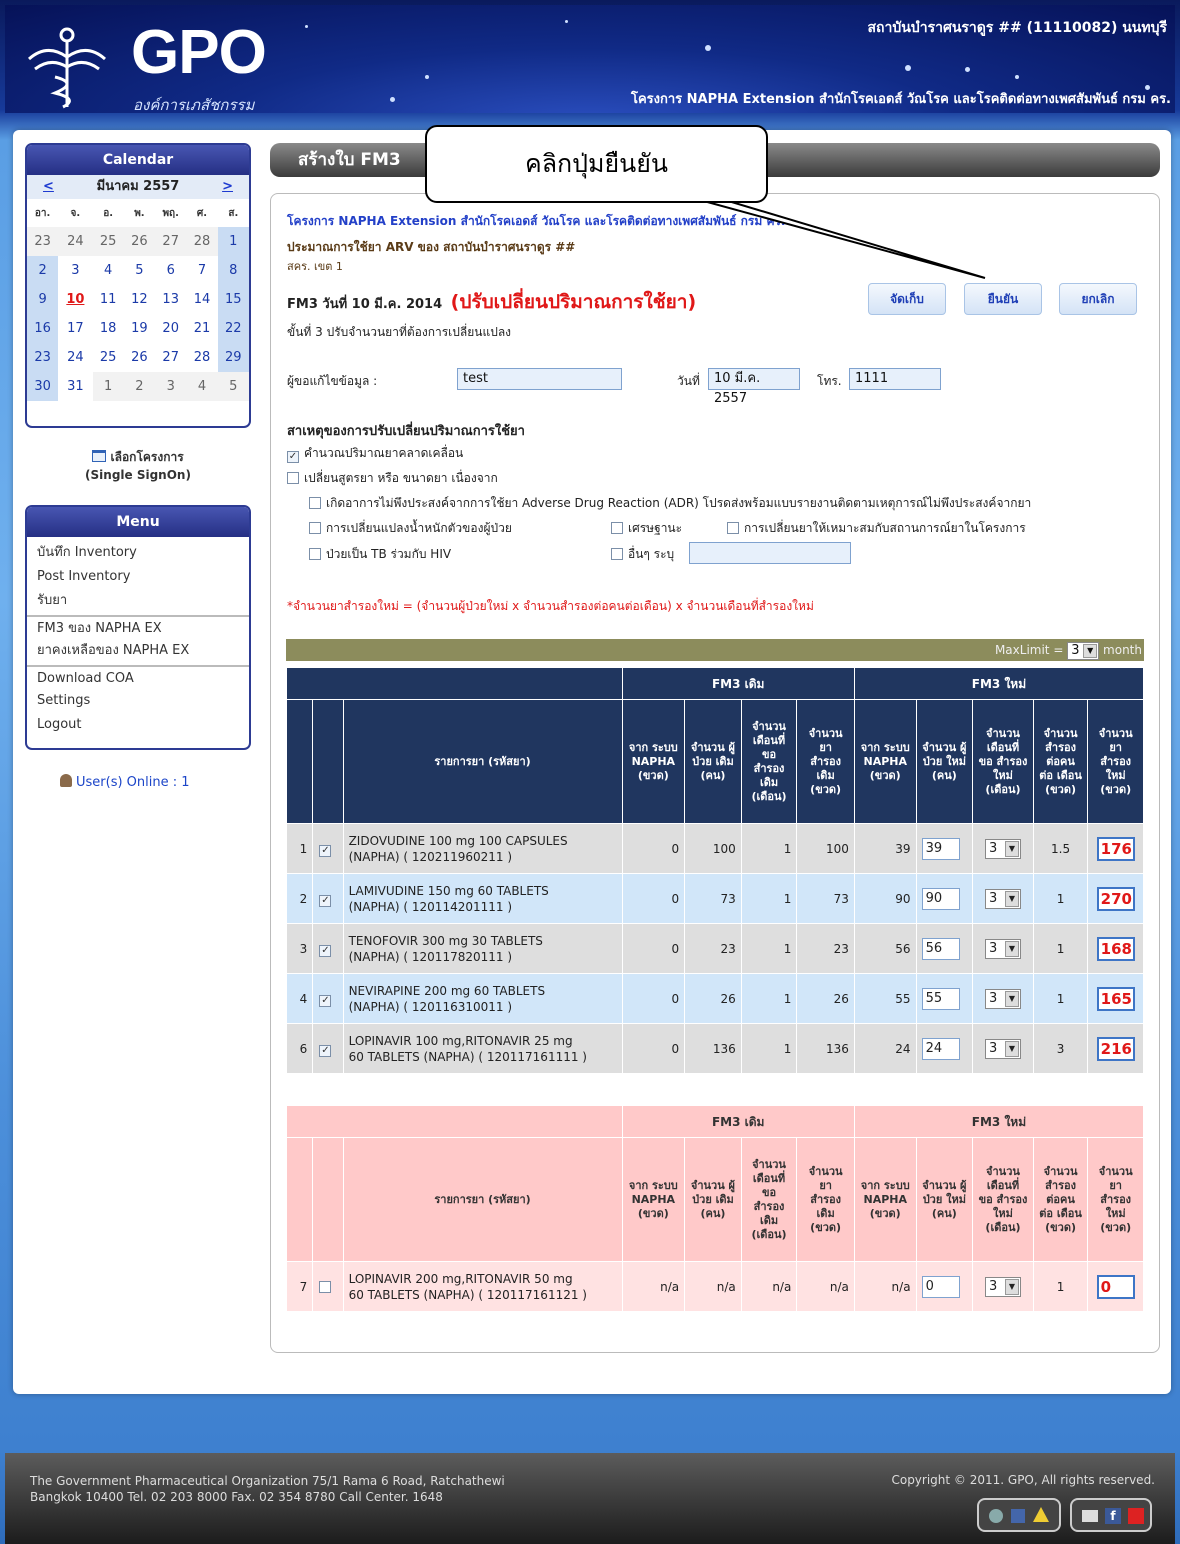 Image resolution: width=1180 pixels, height=1544 pixels. I want to click on calendar-day: 1, so click(108, 386).